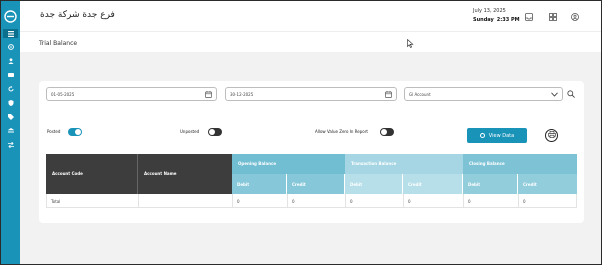 The width and height of the screenshot is (602, 265). I want to click on total-label-cell: Total, so click(93, 200).